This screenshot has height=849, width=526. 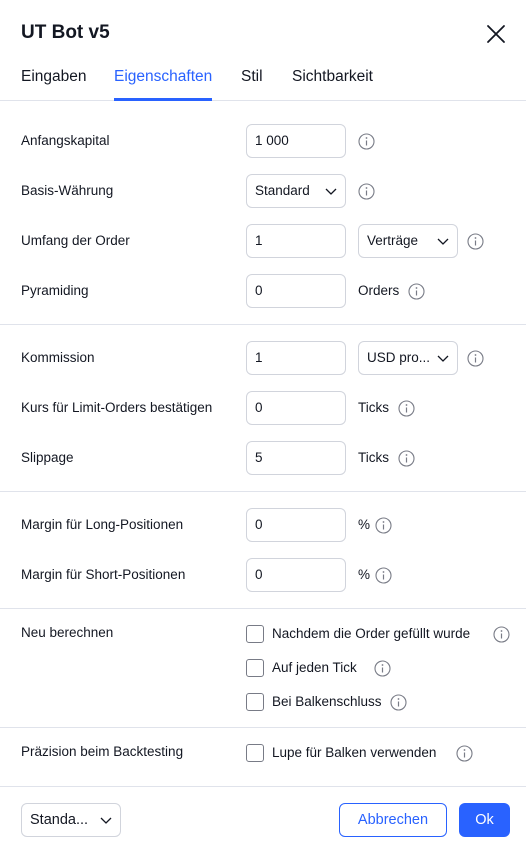 What do you see at coordinates (379, 290) in the screenshot?
I see `pyramiding-unit: Orders` at bounding box center [379, 290].